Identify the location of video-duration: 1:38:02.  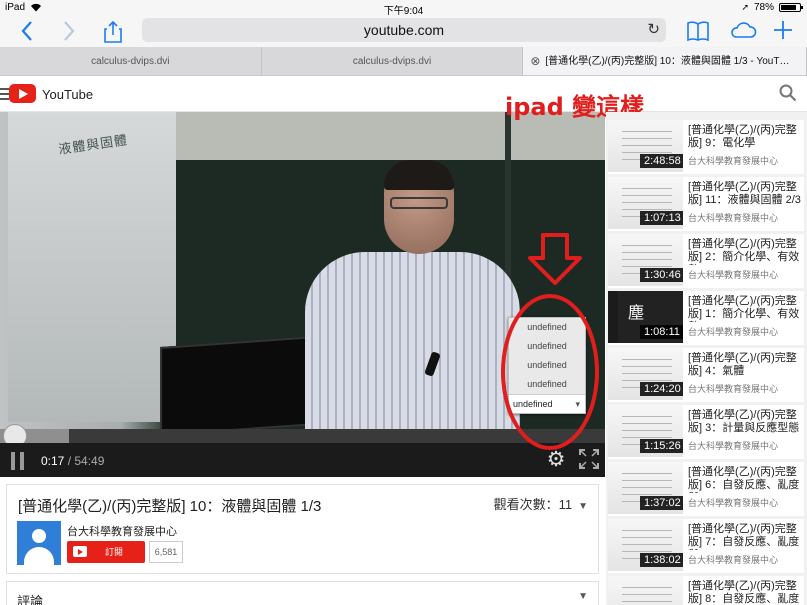
(661, 560).